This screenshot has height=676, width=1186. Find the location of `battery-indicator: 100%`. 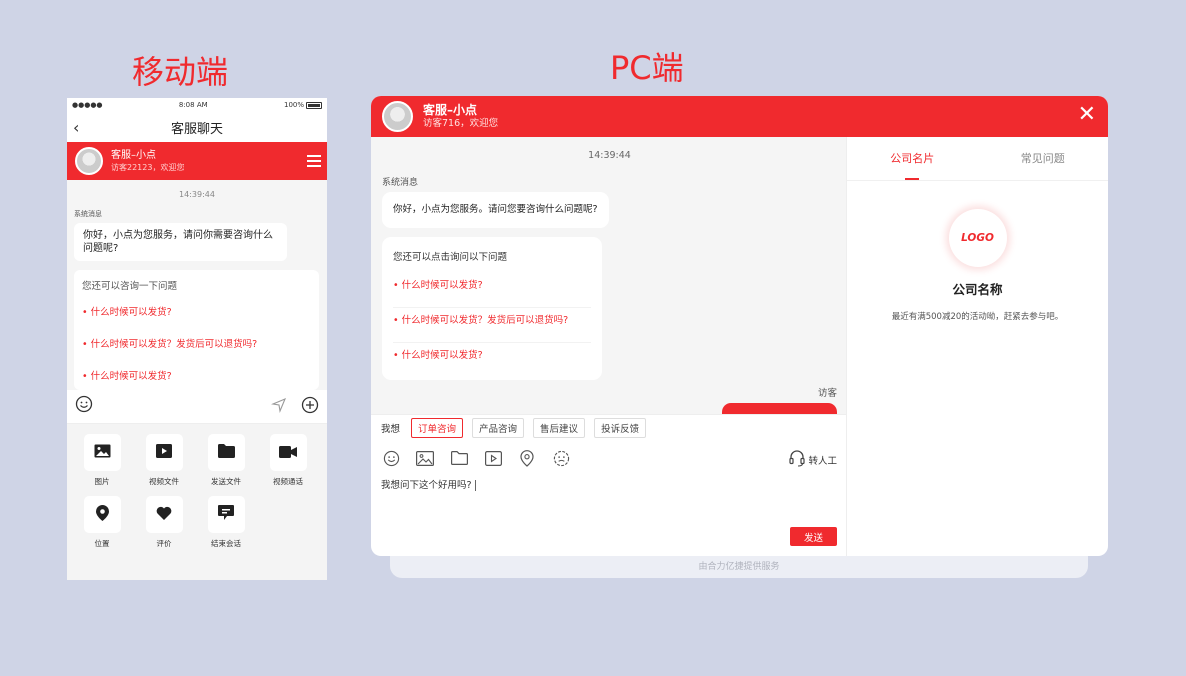

battery-indicator: 100% is located at coordinates (303, 105).